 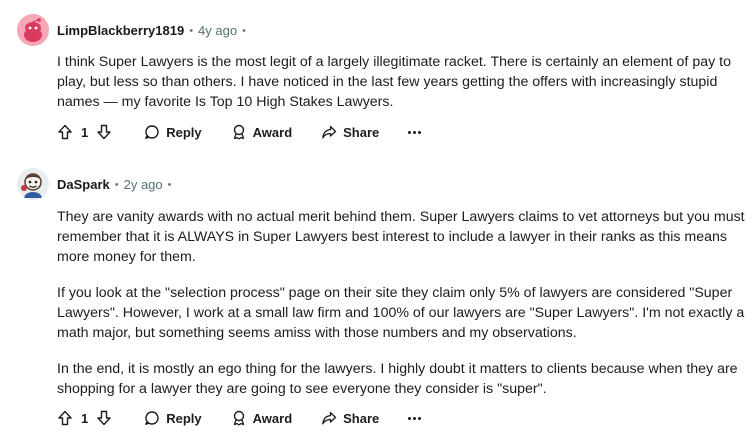 I want to click on snoo-avatar-icon, so click(x=33, y=30).